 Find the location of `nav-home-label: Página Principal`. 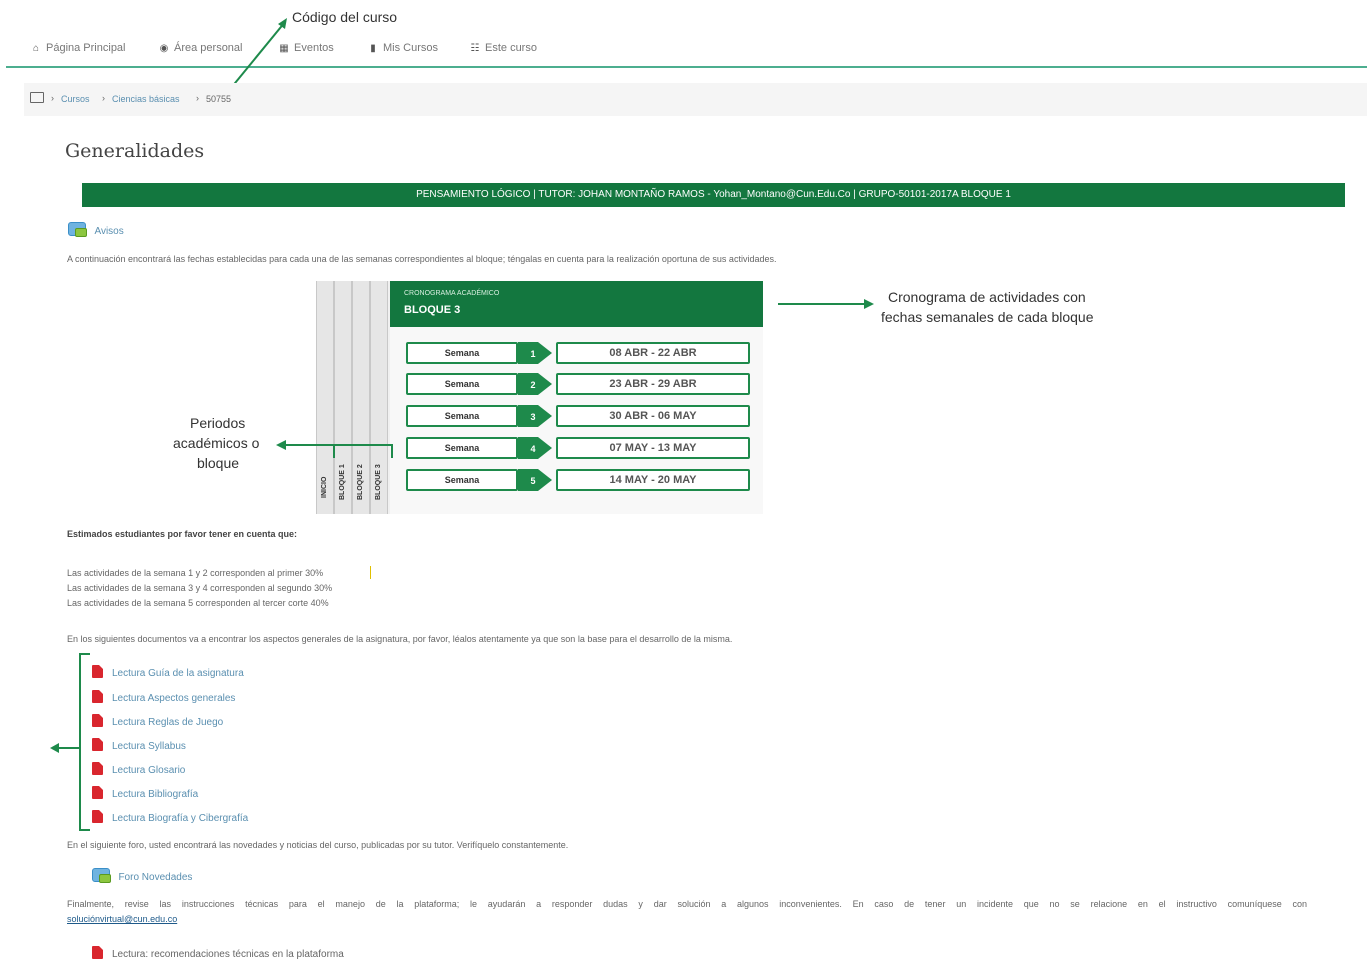

nav-home-label: Página Principal is located at coordinates (86, 48).